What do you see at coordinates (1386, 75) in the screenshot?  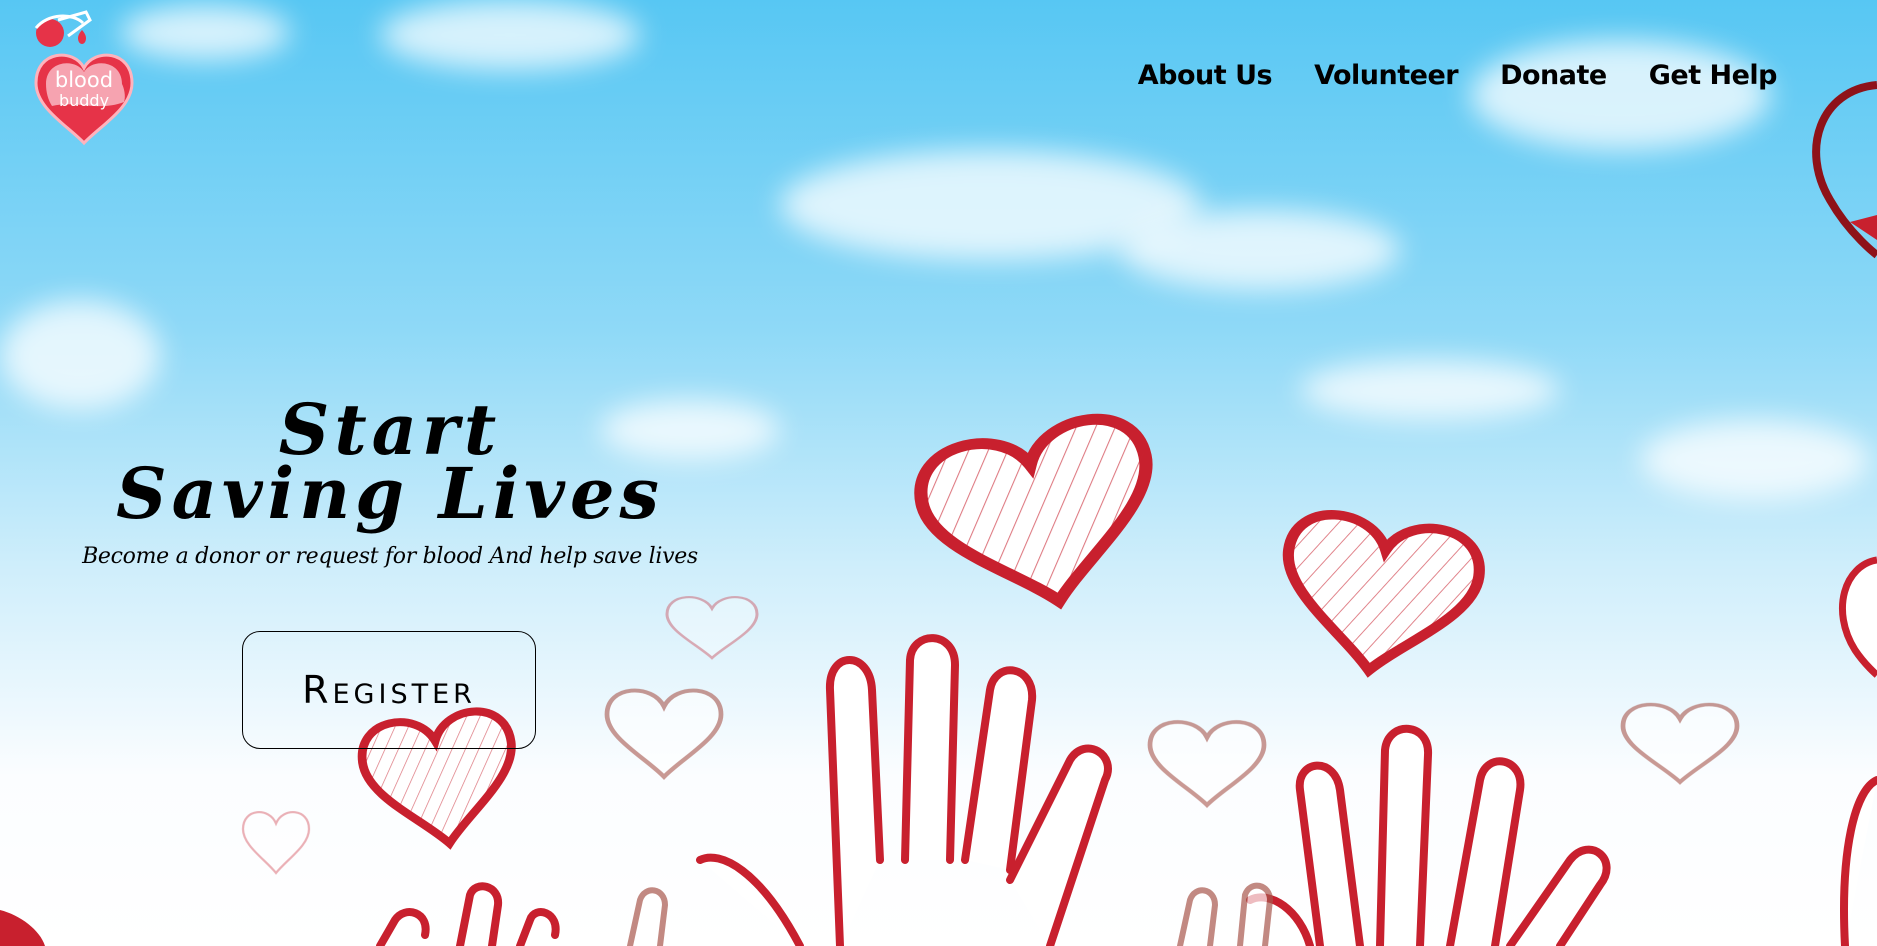 I see `nav-volunteer: Volunteer` at bounding box center [1386, 75].